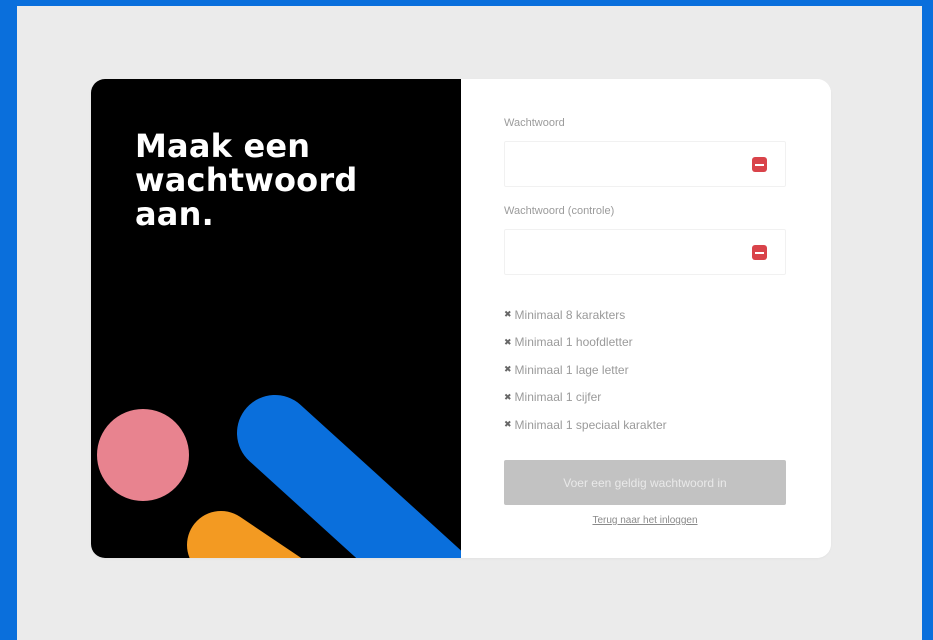  I want to click on requirement-item: ✖ Minimaal 1 cijfer, so click(585, 398).